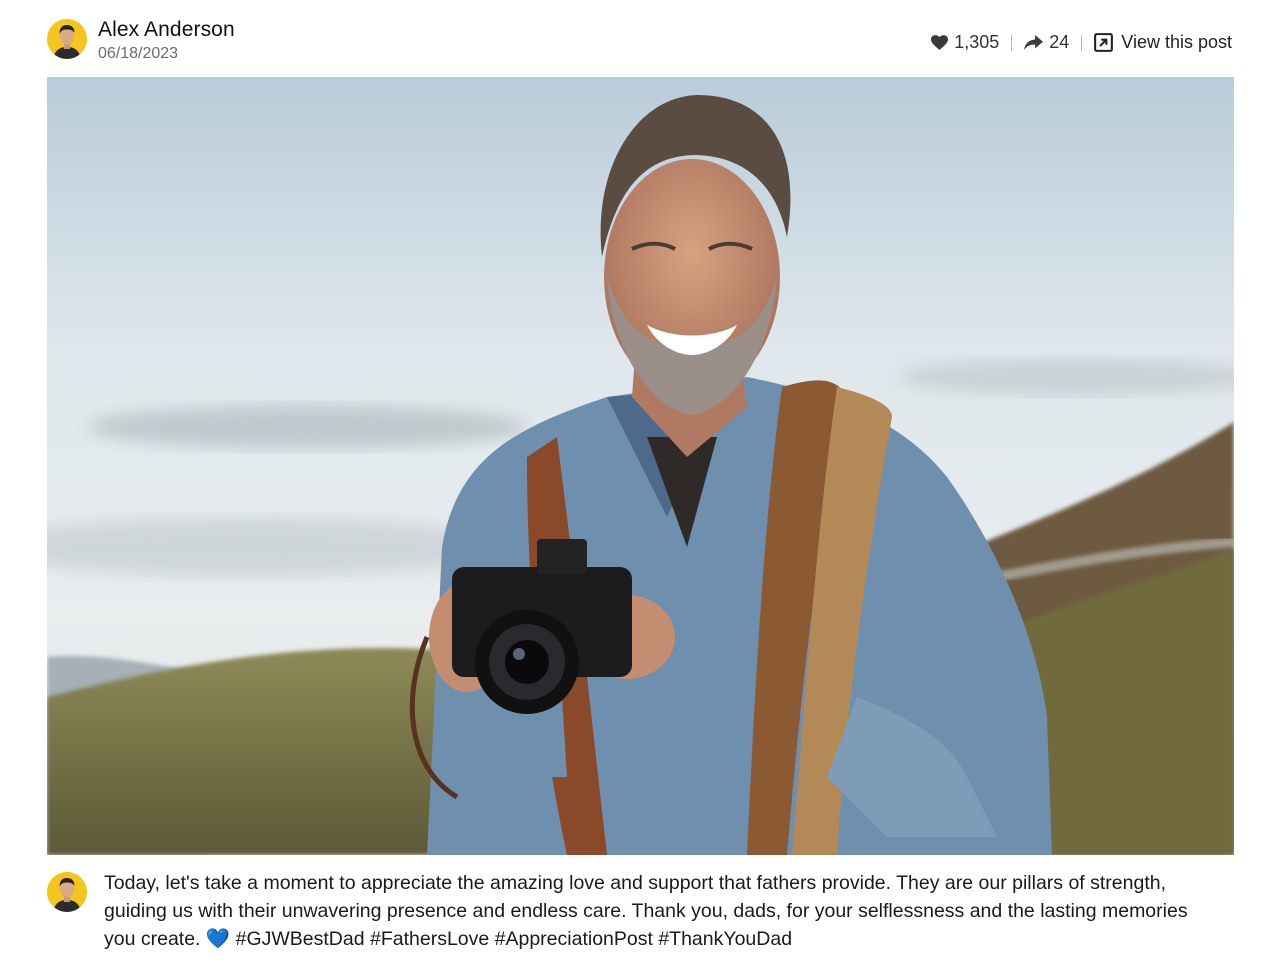 Image resolution: width=1280 pixels, height=968 pixels. Describe the element at coordinates (1104, 42) in the screenshot. I see `external-link-icon` at that location.